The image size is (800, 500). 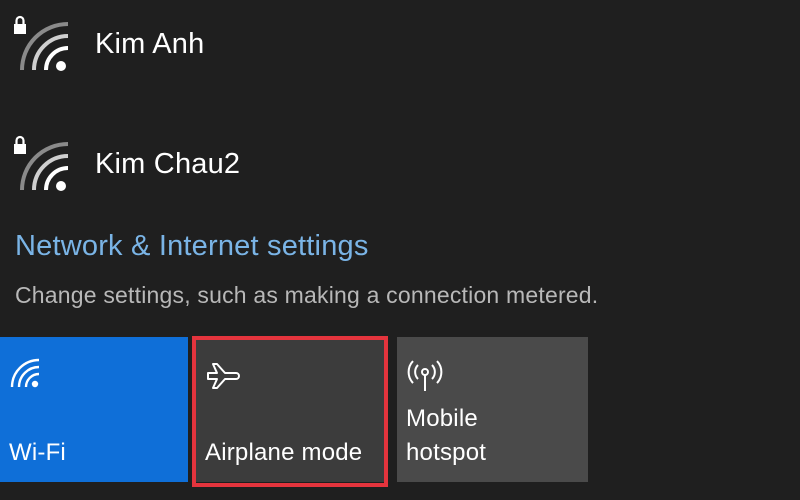 What do you see at coordinates (94, 409) in the screenshot?
I see `wifi-tile: Wi-Fi` at bounding box center [94, 409].